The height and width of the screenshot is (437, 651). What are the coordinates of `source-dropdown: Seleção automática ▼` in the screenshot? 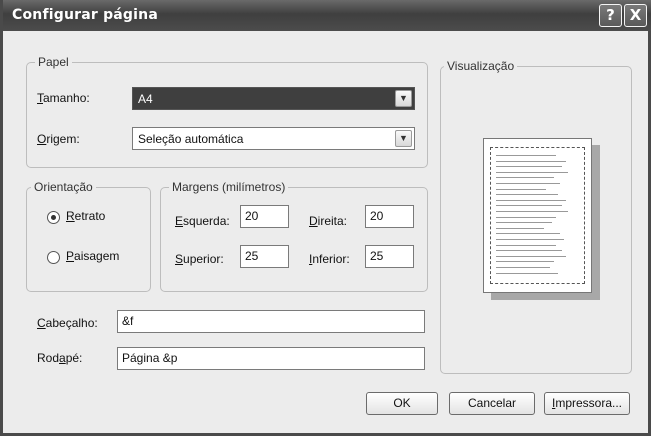 It's located at (273, 138).